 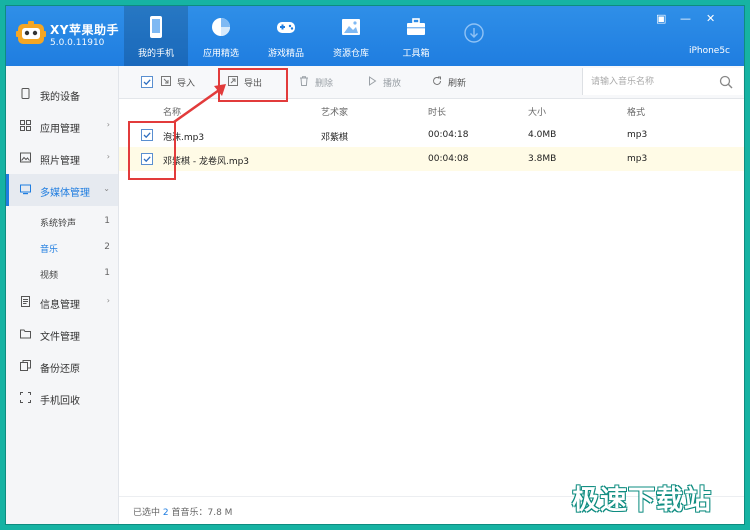 What do you see at coordinates (60, 97) in the screenshot?
I see `sidebar-item-label: 我的设备` at bounding box center [60, 97].